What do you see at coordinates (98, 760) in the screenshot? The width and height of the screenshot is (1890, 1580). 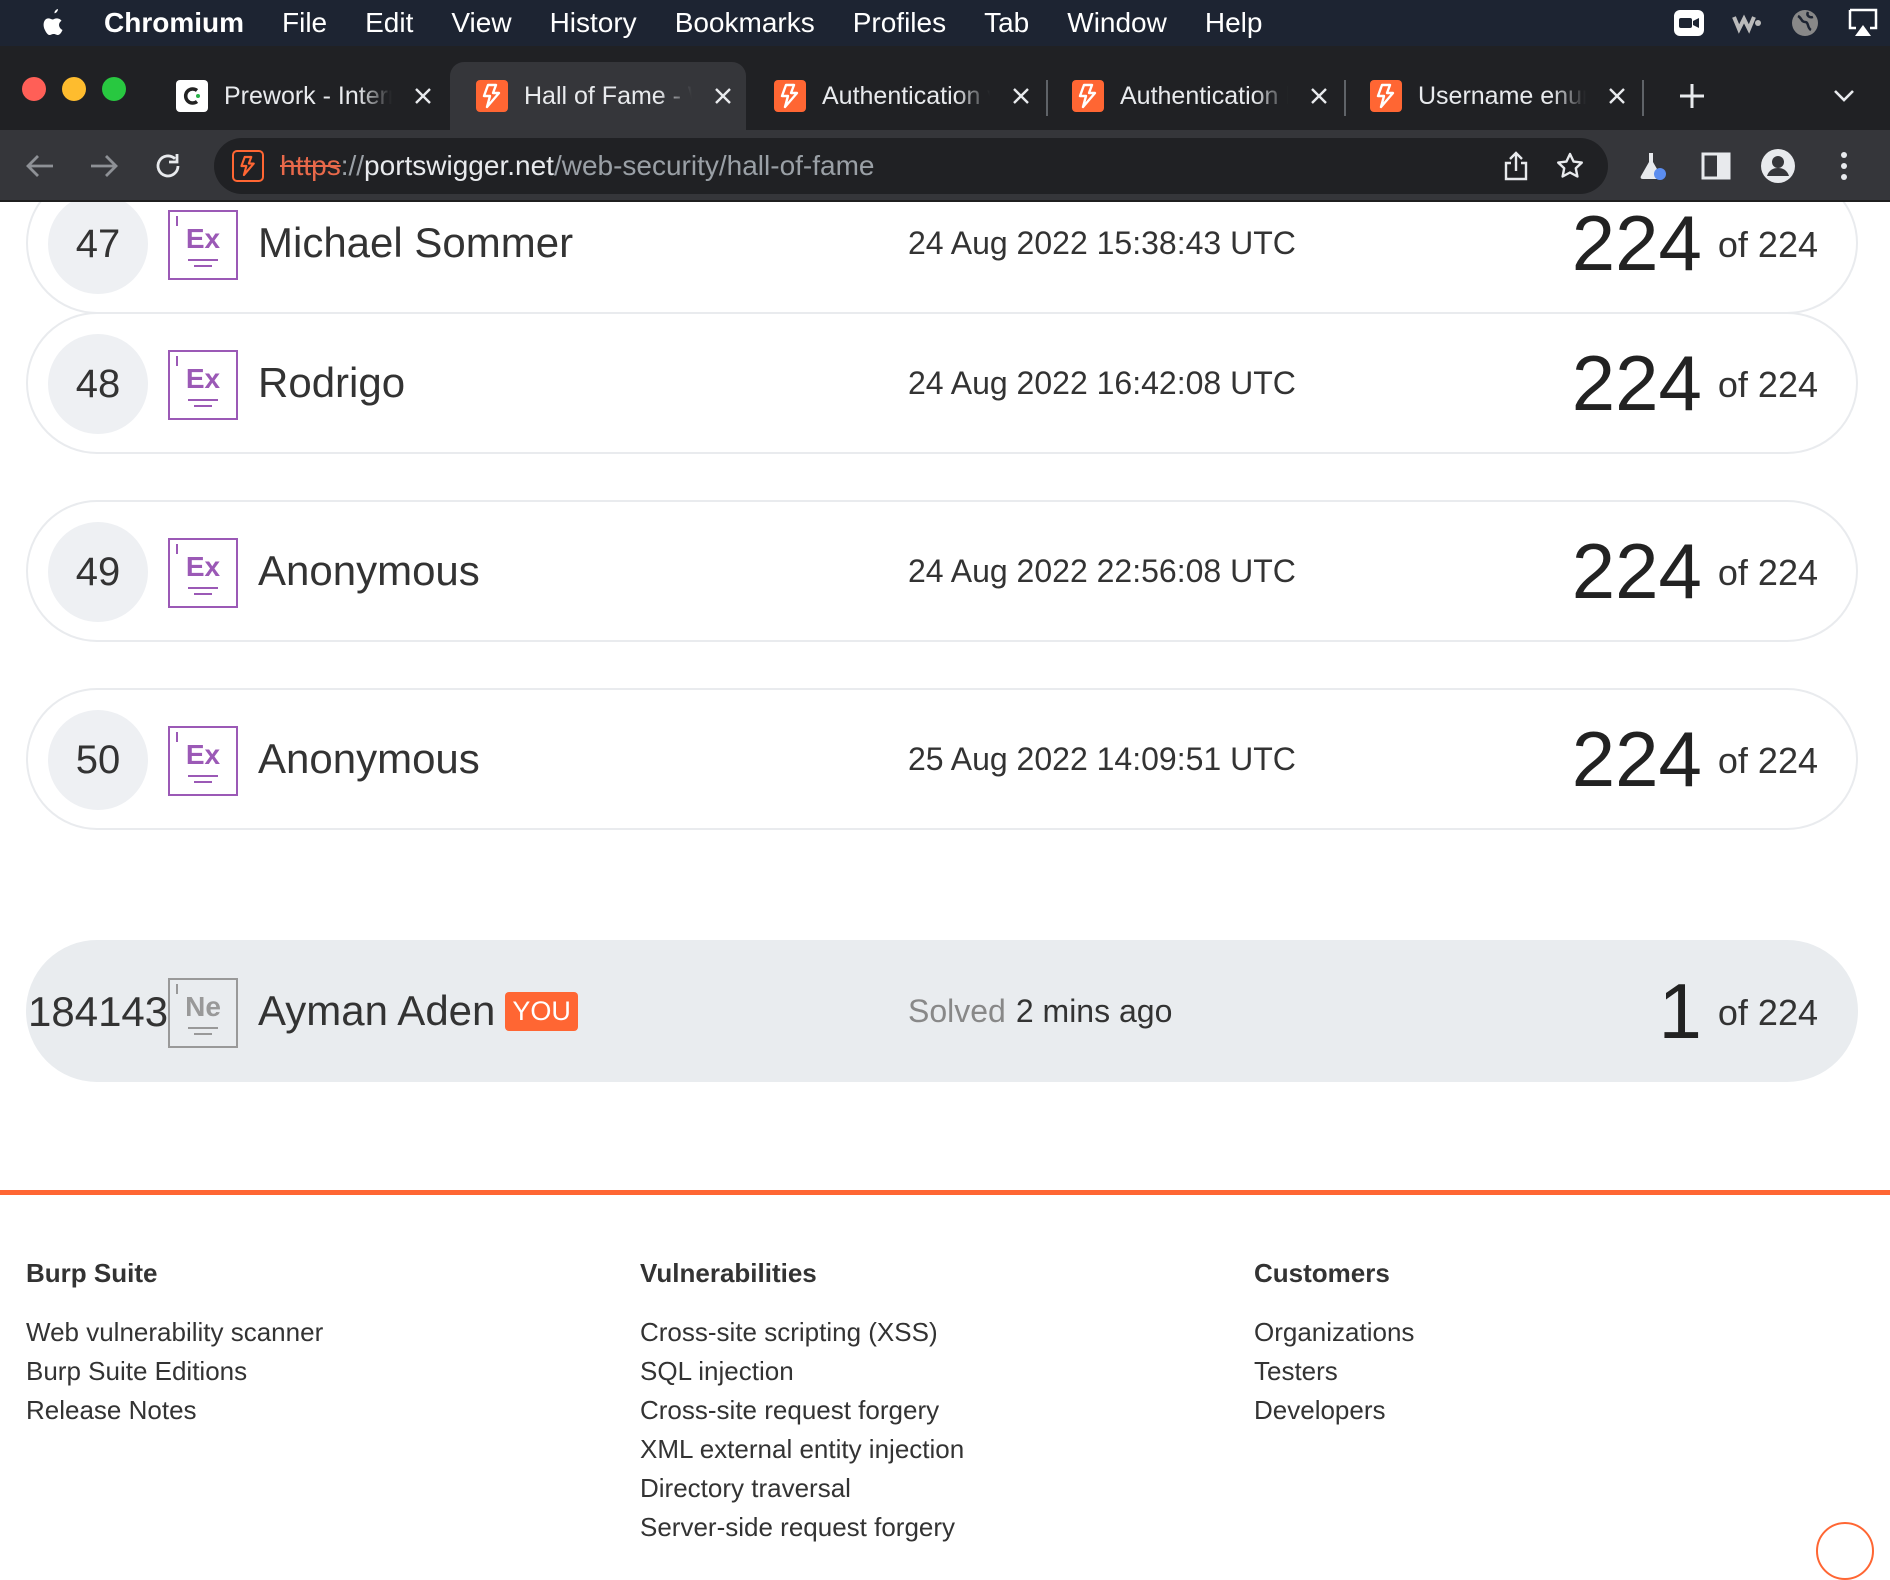 I see `rank-number: 50` at bounding box center [98, 760].